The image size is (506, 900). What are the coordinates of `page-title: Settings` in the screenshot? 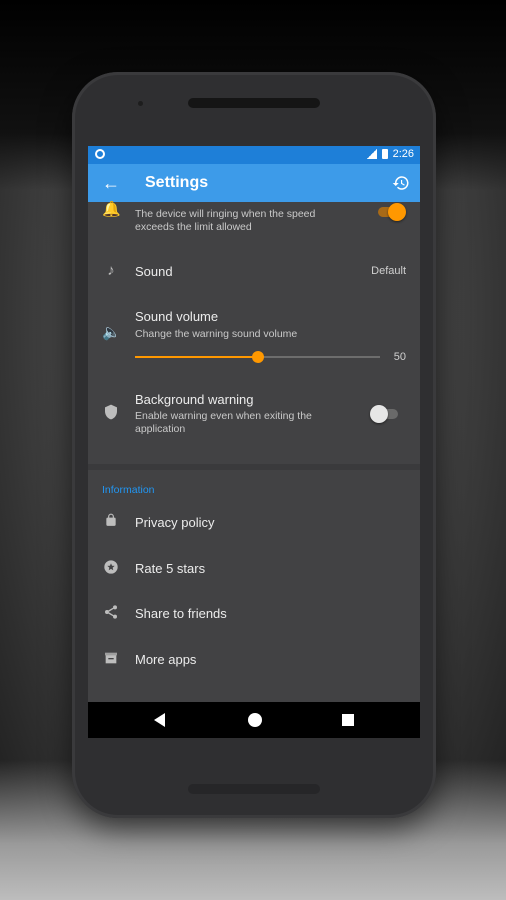 It's located at (177, 182).